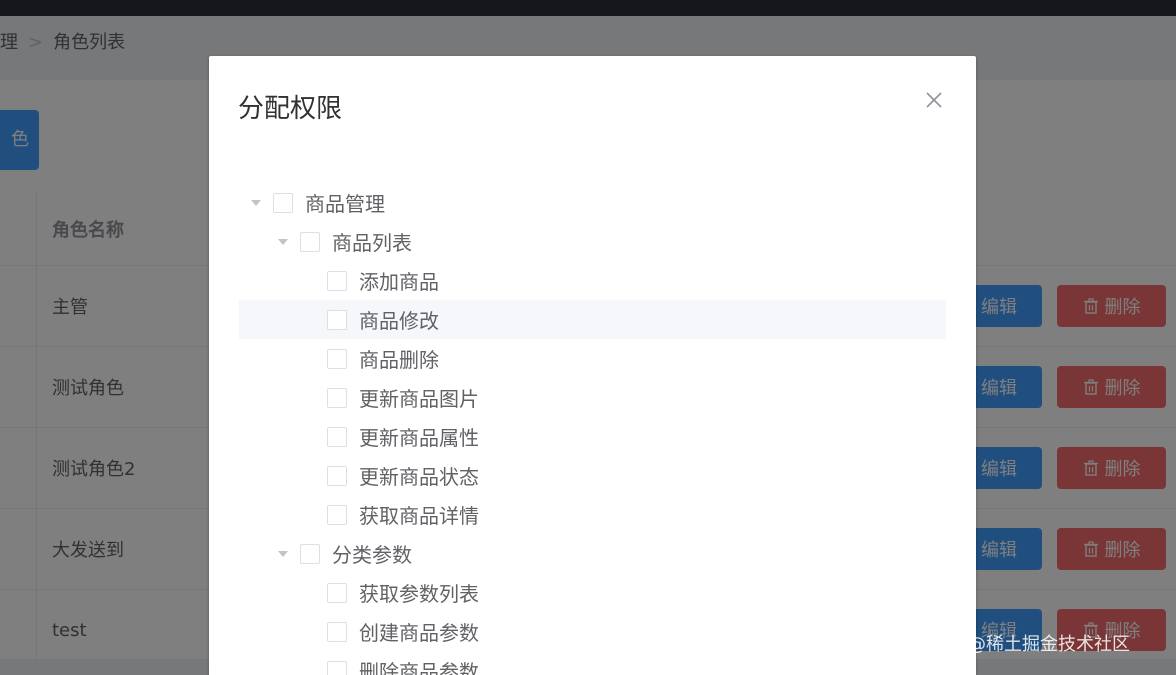  Describe the element at coordinates (372, 555) in the screenshot. I see `tree-node-label: 分类参数` at that location.